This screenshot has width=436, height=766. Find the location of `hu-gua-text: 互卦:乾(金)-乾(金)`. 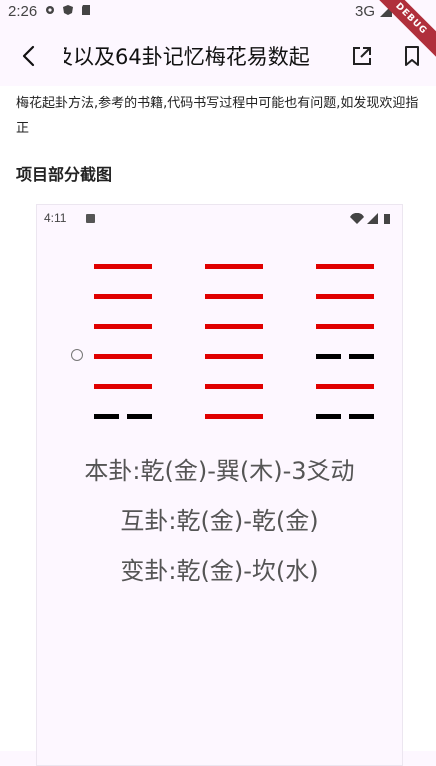

hu-gua-text: 互卦:乾(金)-乾(金) is located at coordinates (219, 521).